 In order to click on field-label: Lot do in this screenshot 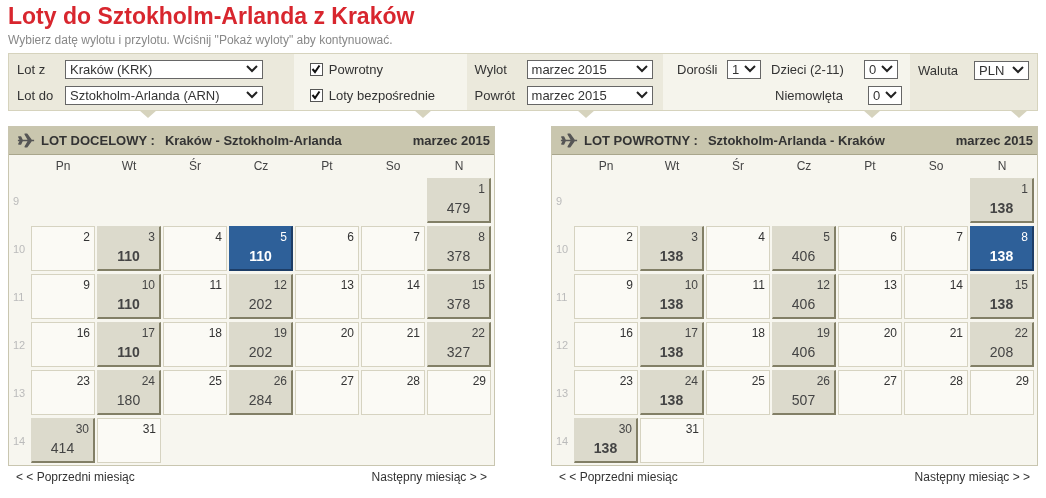, I will do `click(36, 95)`.